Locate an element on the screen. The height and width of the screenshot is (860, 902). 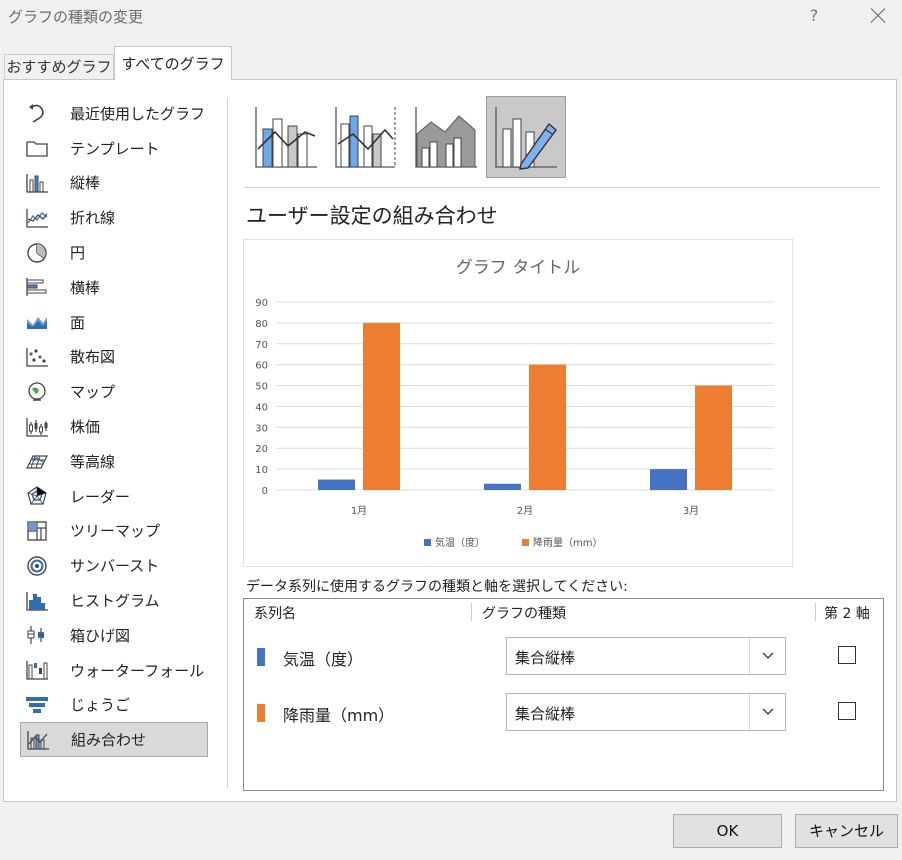
clustered-column-line-secondary-axis-icon is located at coordinates (365, 137).